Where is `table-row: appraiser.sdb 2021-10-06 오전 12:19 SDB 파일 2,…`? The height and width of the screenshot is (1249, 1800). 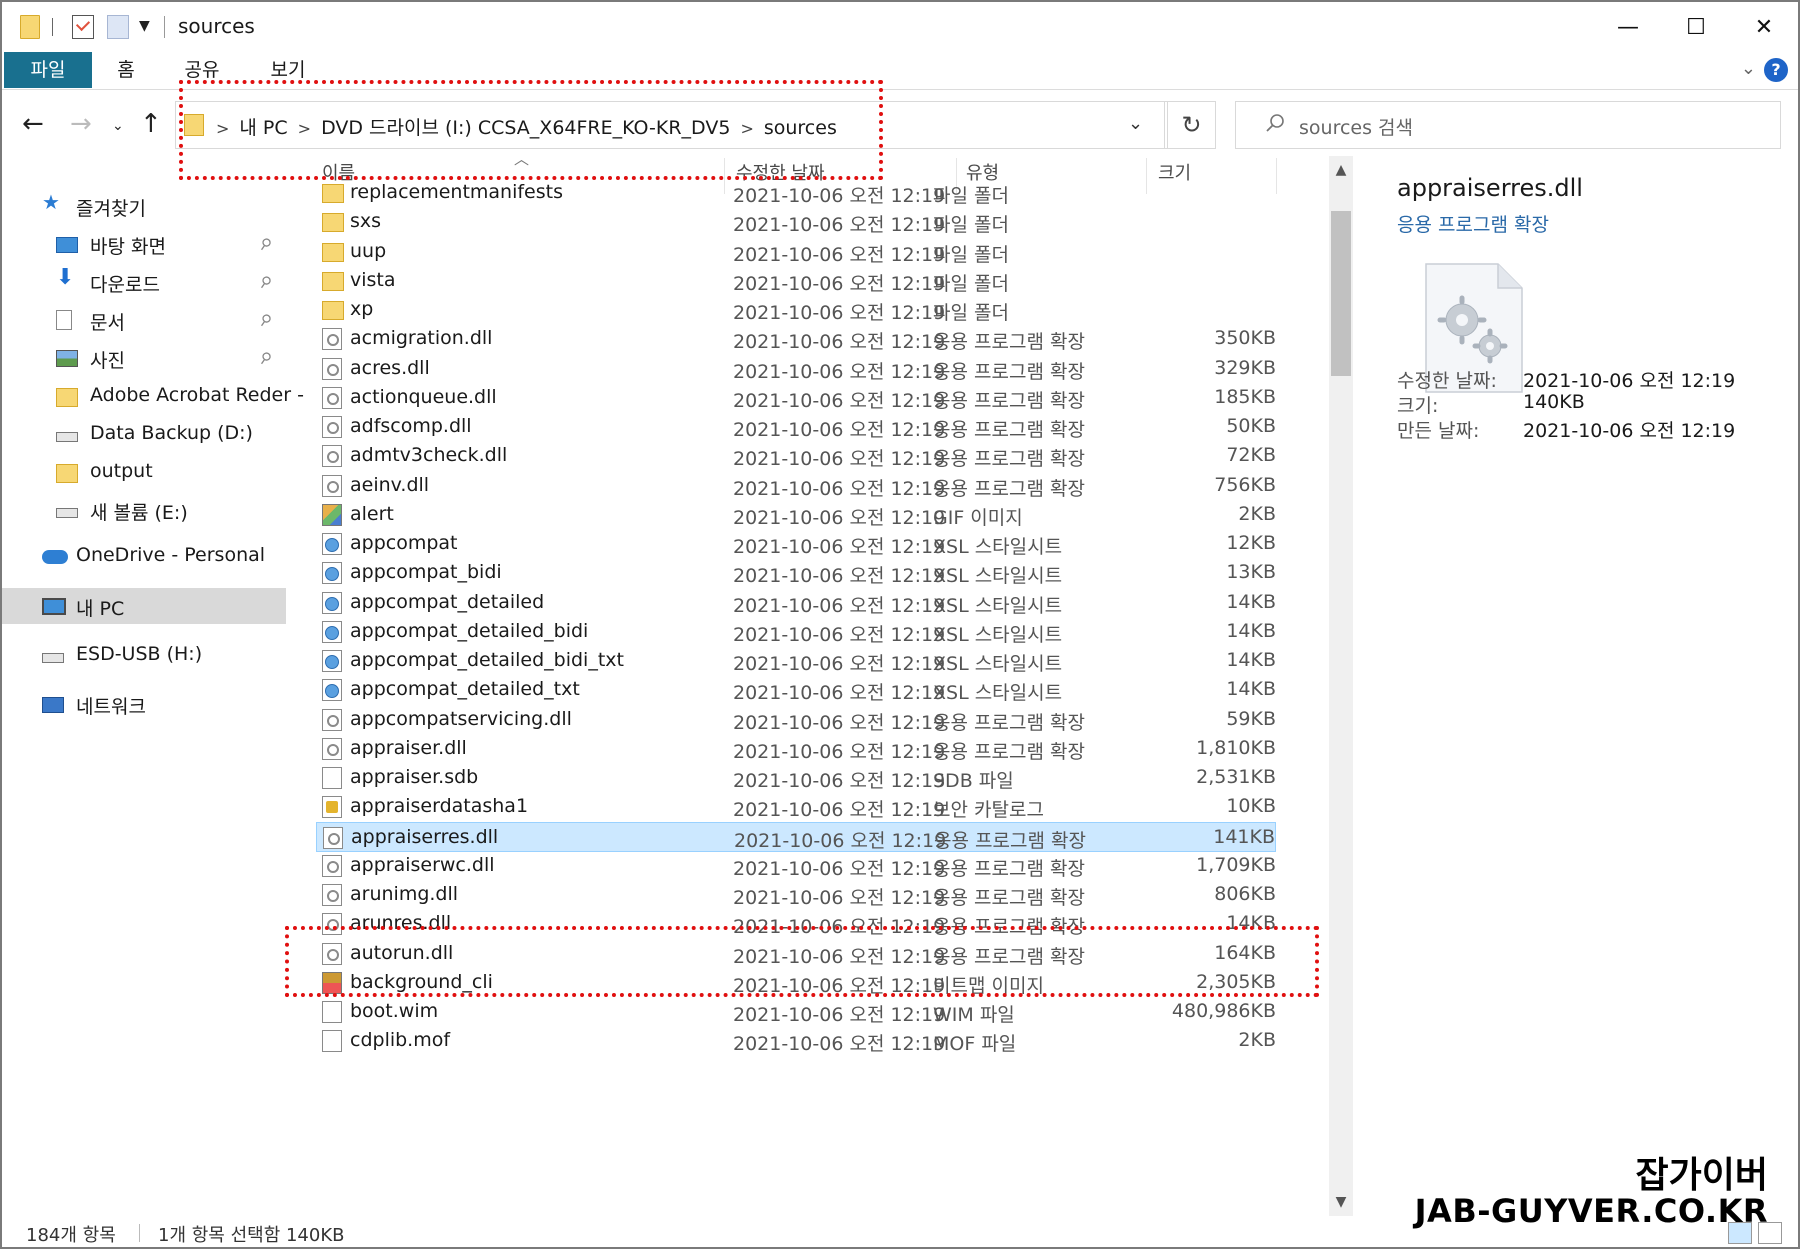
table-row: appraiser.sdb 2021-10-06 오전 12:19 SDB 파일 2,… is located at coordinates (796, 778).